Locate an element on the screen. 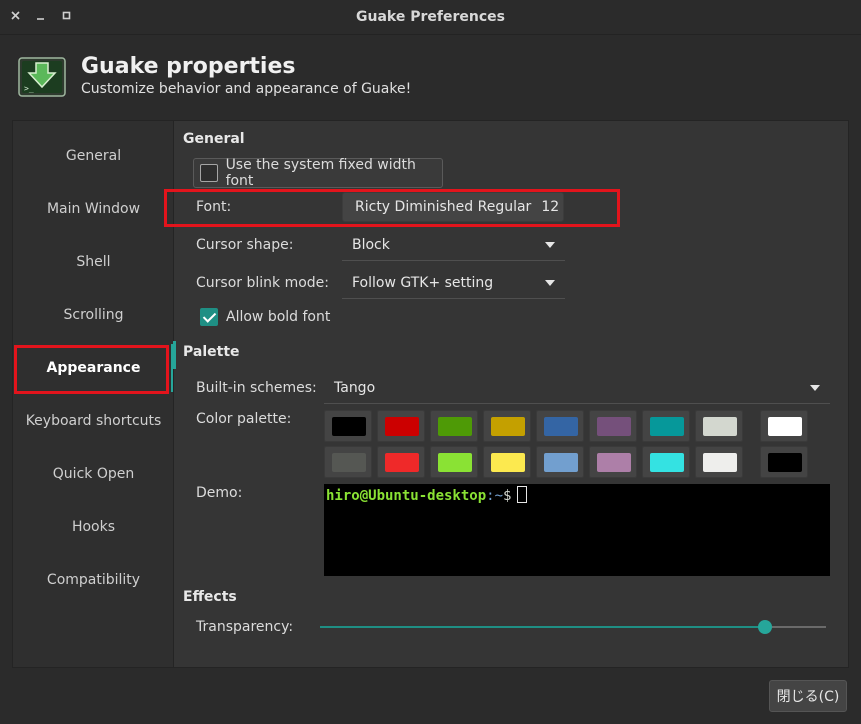  sidebar-item-quick-open: Quick Open is located at coordinates (93, 474).